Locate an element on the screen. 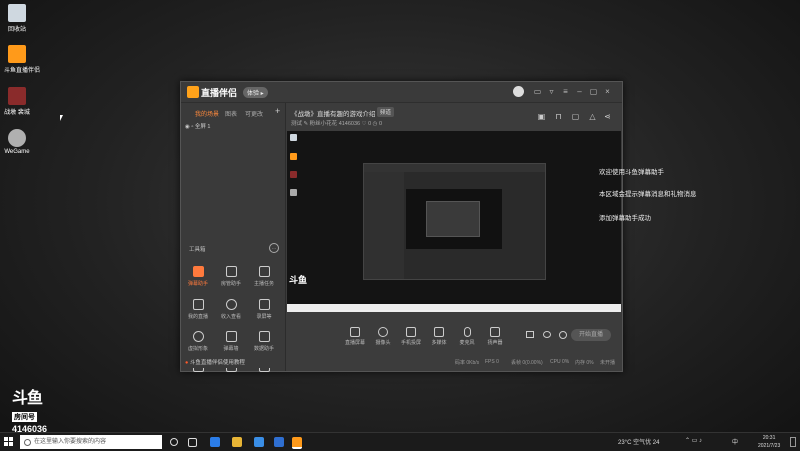 Image resolution: width=800 pixels, height=451 pixels. camera-icon is located at coordinates (383, 332).